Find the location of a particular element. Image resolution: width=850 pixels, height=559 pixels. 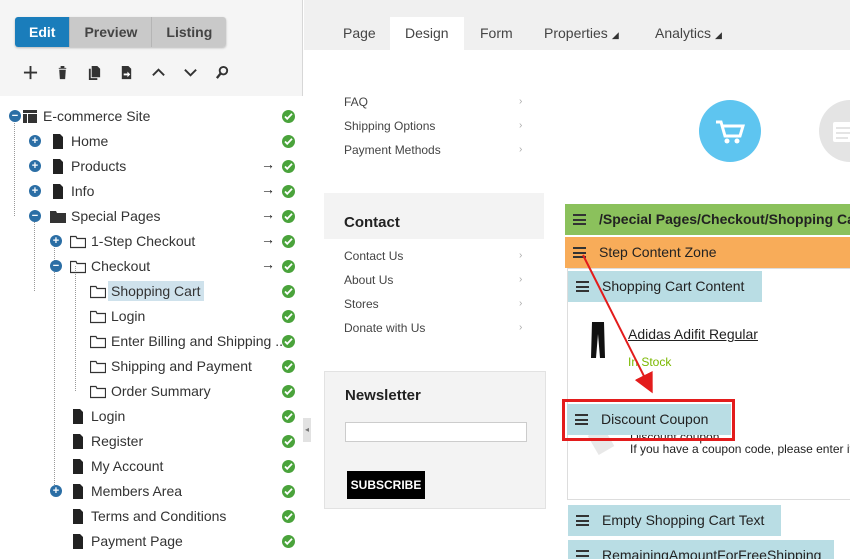

link-contact-us: Contact Us › is located at coordinates (439, 256).